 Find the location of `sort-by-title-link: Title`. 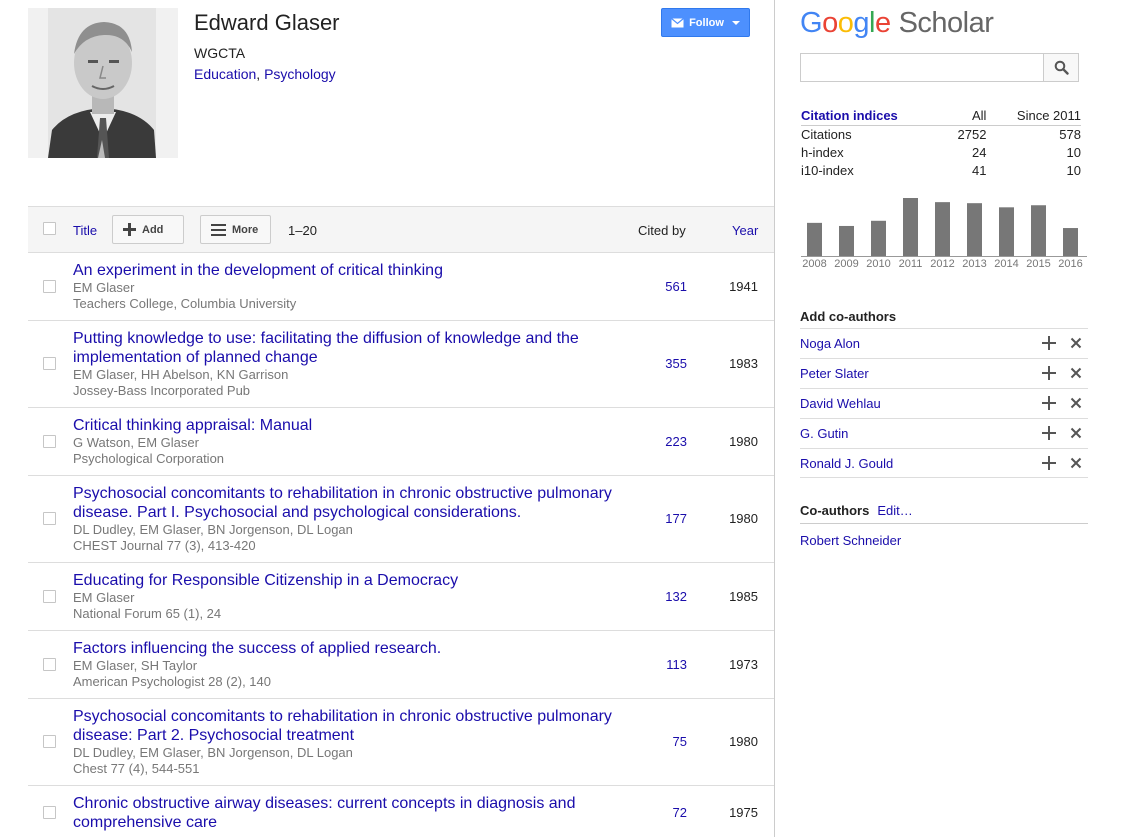

sort-by-title-link: Title is located at coordinates (85, 230).